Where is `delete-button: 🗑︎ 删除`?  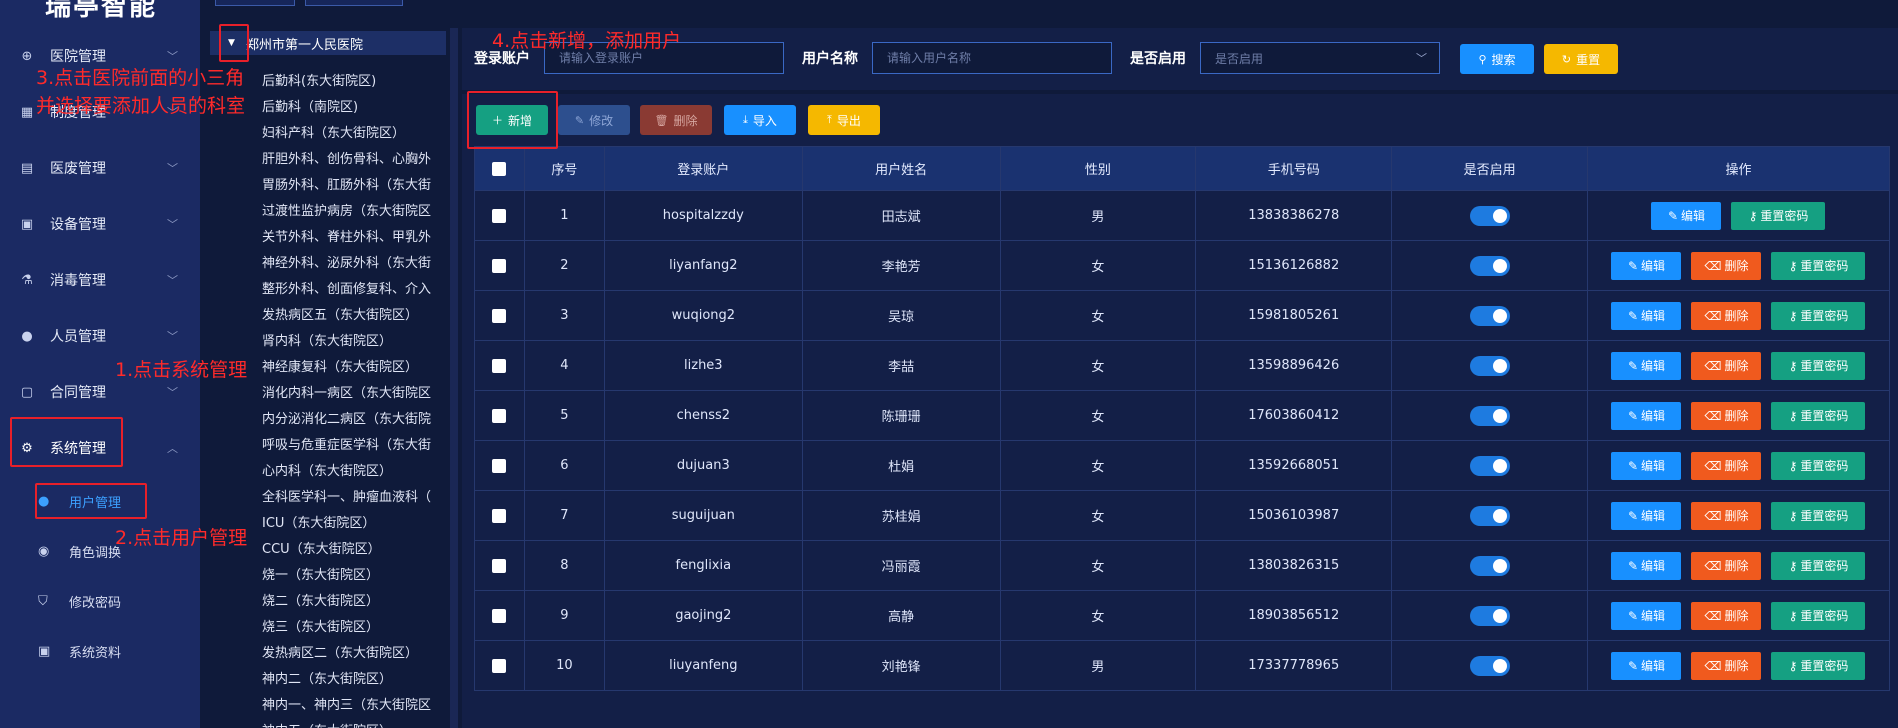 delete-button: 🗑︎ 删除 is located at coordinates (676, 120).